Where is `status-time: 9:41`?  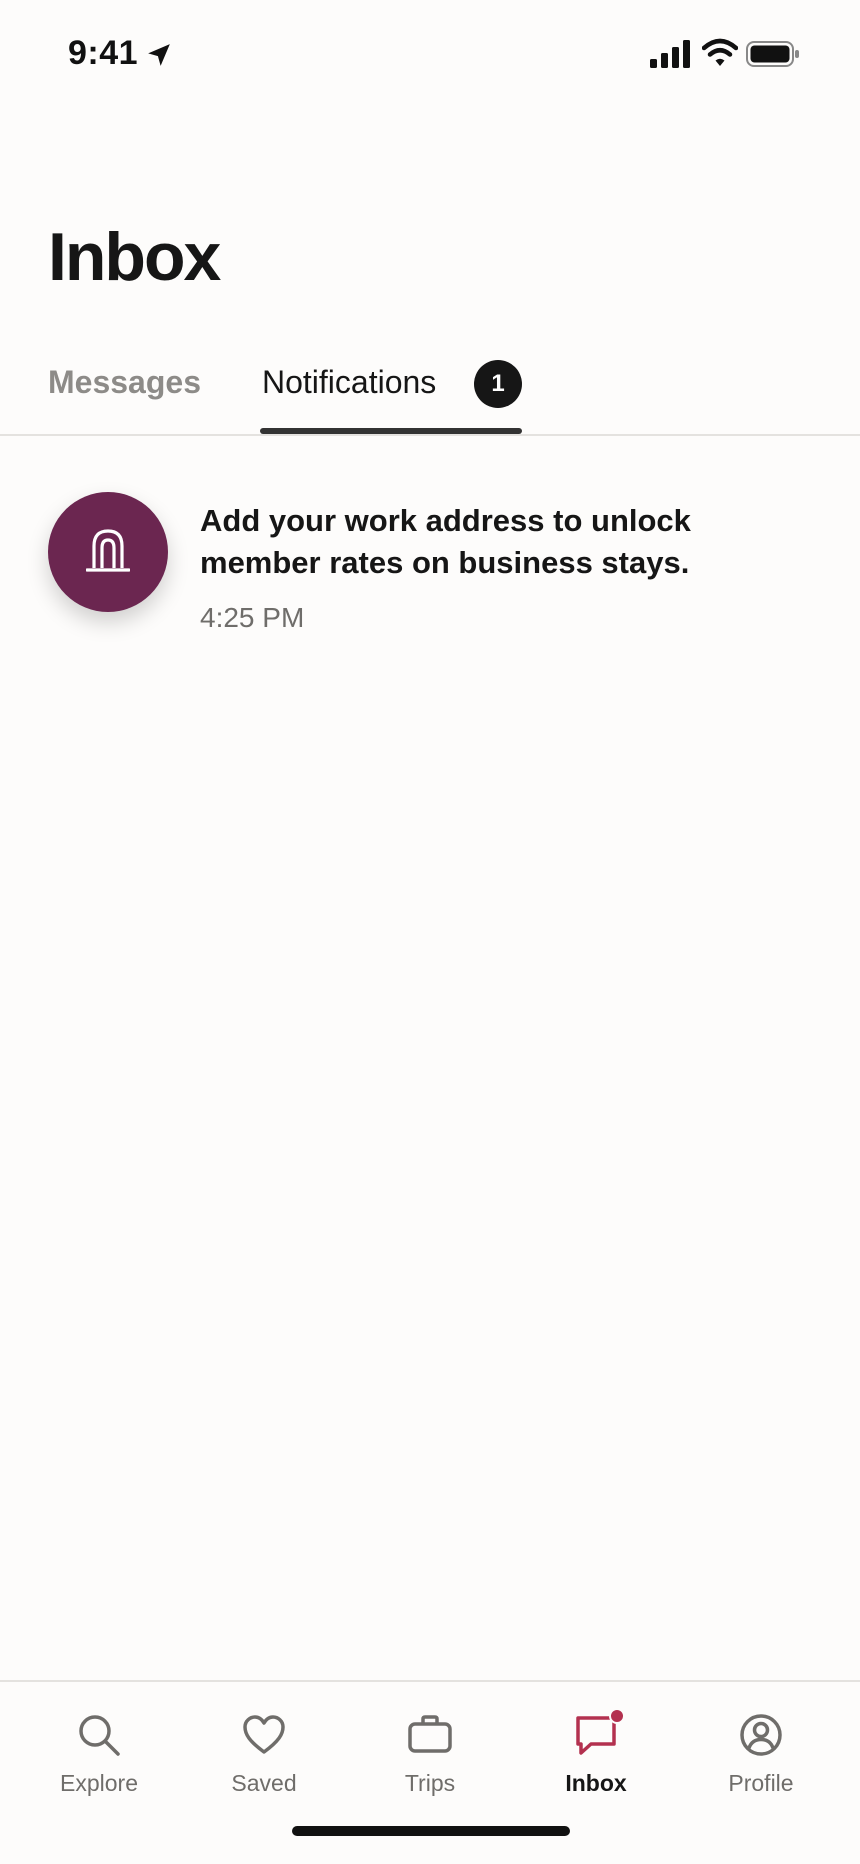 status-time: 9:41 is located at coordinates (103, 53).